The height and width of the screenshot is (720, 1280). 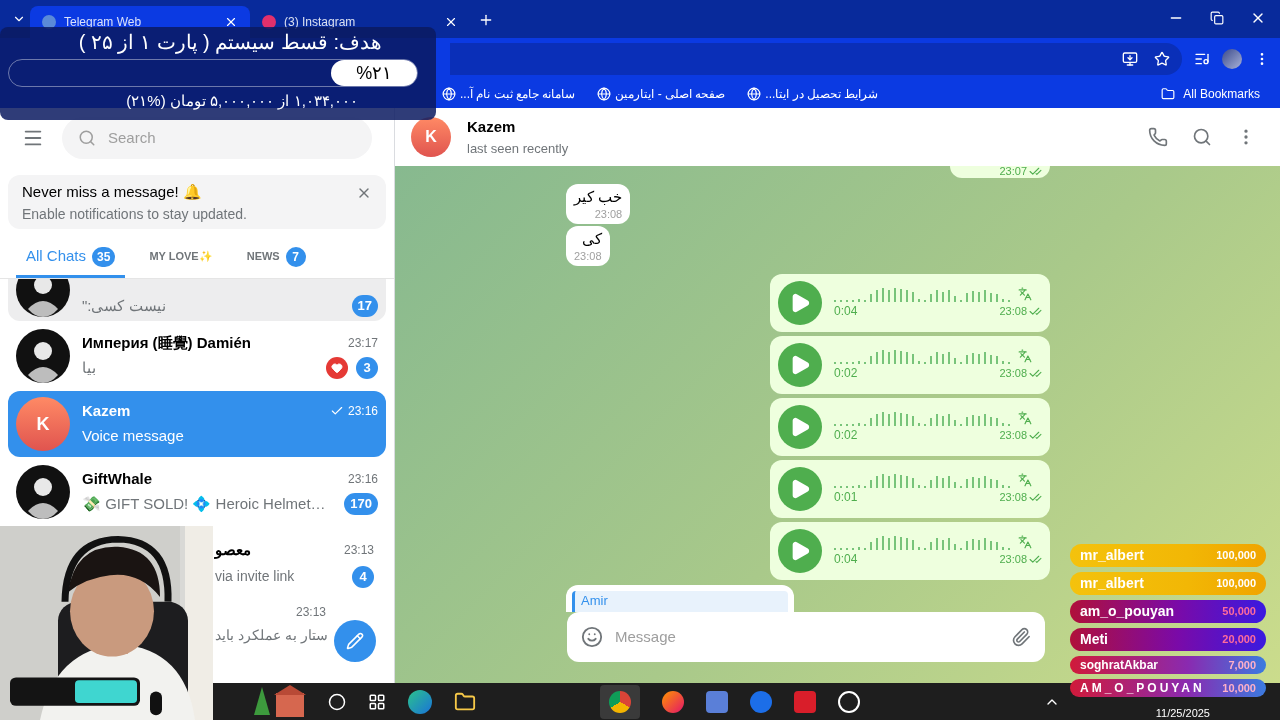 I want to click on folder-tab: MY LOVE✨, so click(x=181, y=258).